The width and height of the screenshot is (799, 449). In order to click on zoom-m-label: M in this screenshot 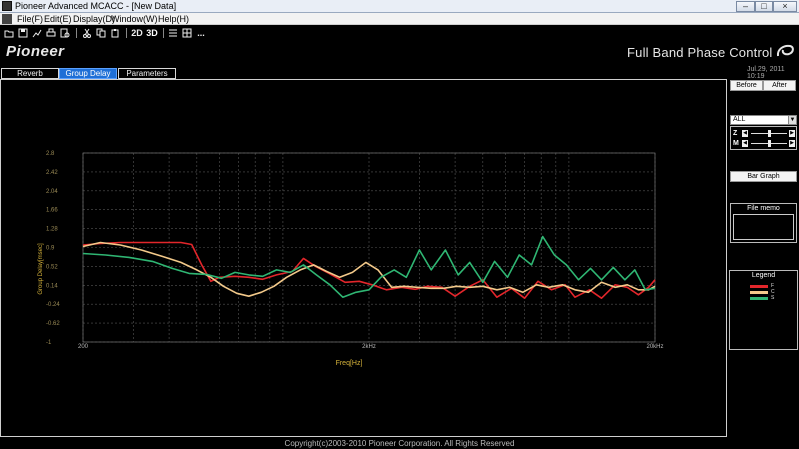, I will do `click(736, 143)`.